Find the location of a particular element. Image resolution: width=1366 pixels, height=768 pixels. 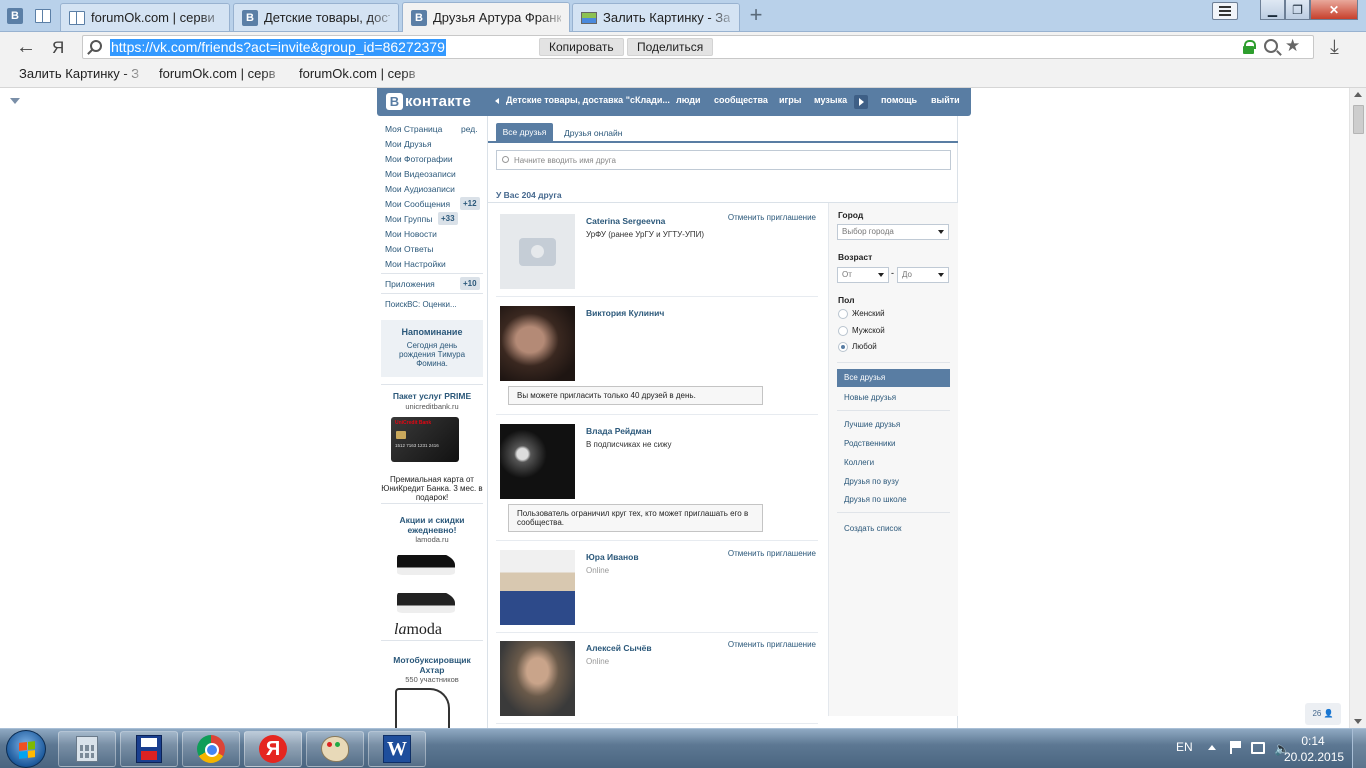

clock-date: 20.02.2015 is located at coordinates (1314, 757).